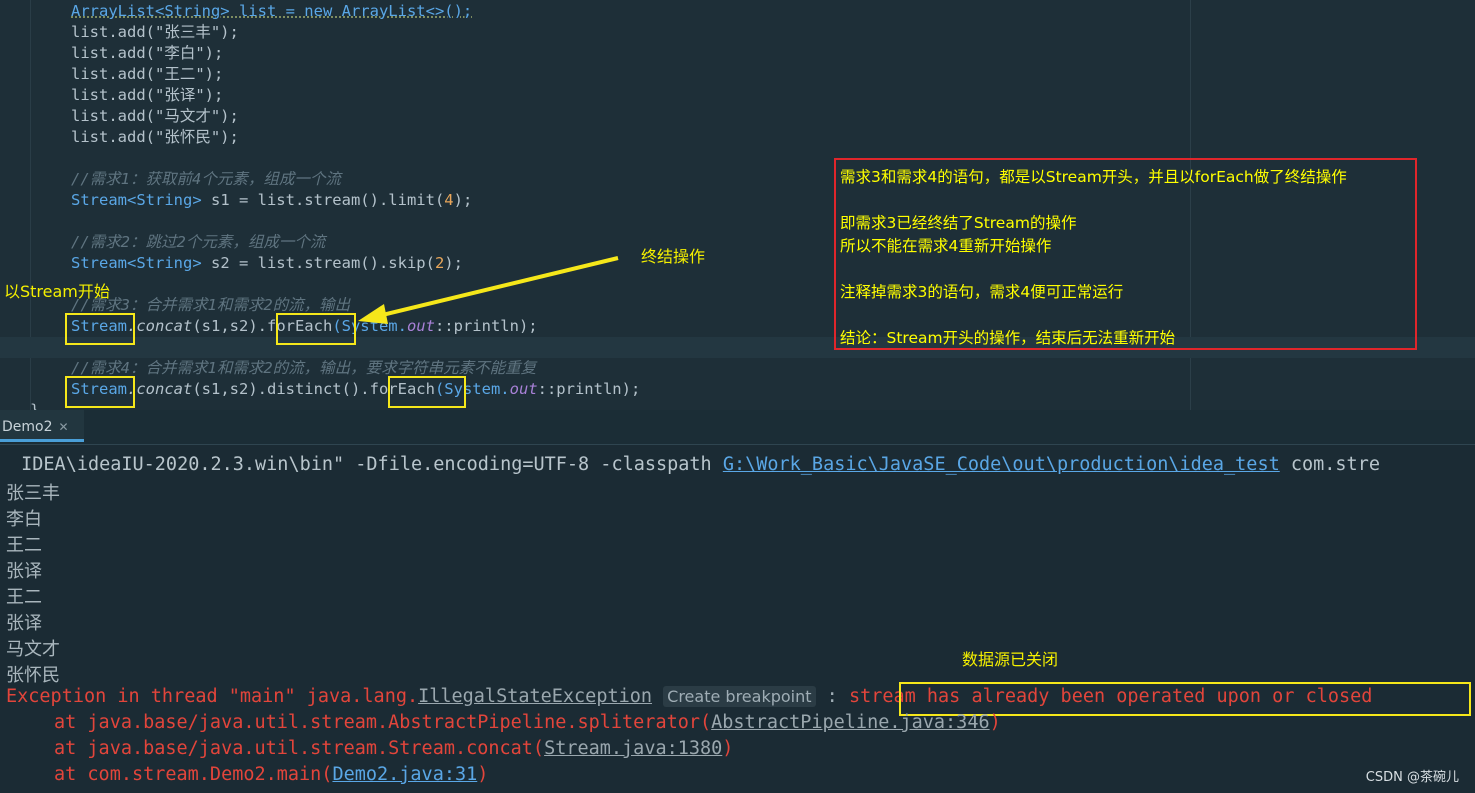 This screenshot has height=793, width=1475. I want to click on exception-class-link: IllegalStateException, so click(535, 696).